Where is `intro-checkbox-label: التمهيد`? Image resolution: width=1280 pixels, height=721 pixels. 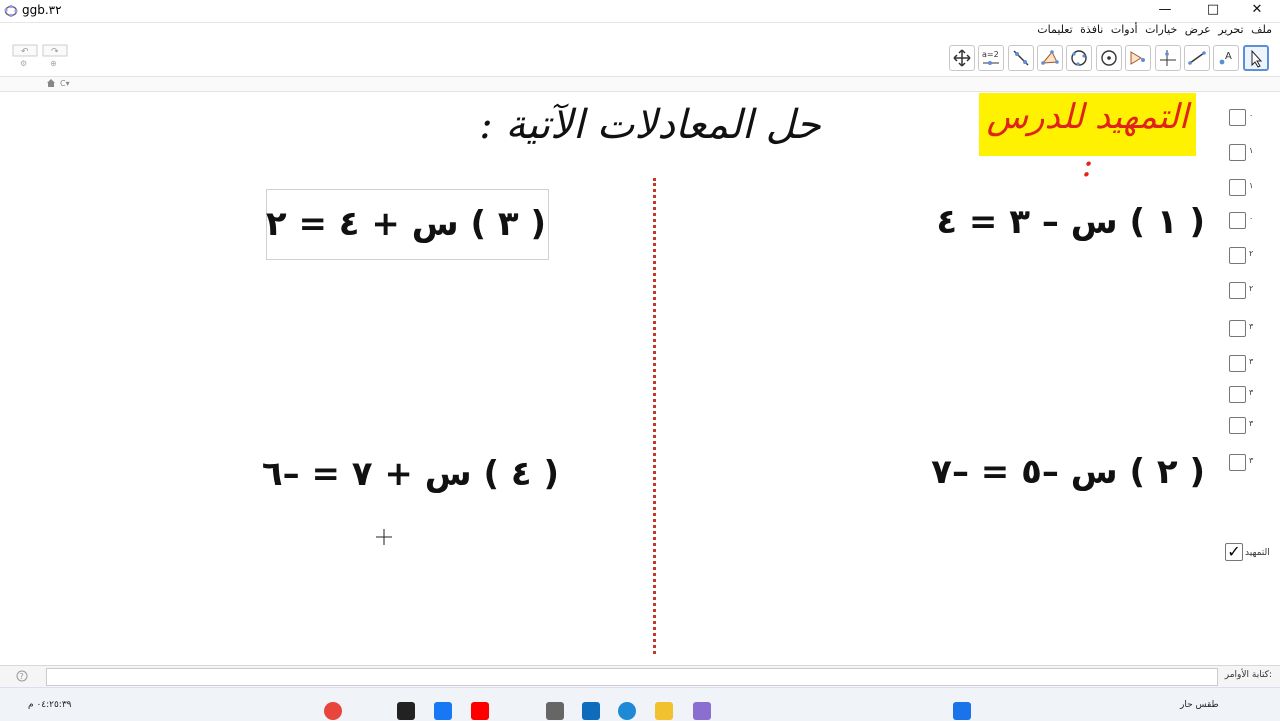
intro-checkbox-label: التمهيد is located at coordinates (1257, 553).